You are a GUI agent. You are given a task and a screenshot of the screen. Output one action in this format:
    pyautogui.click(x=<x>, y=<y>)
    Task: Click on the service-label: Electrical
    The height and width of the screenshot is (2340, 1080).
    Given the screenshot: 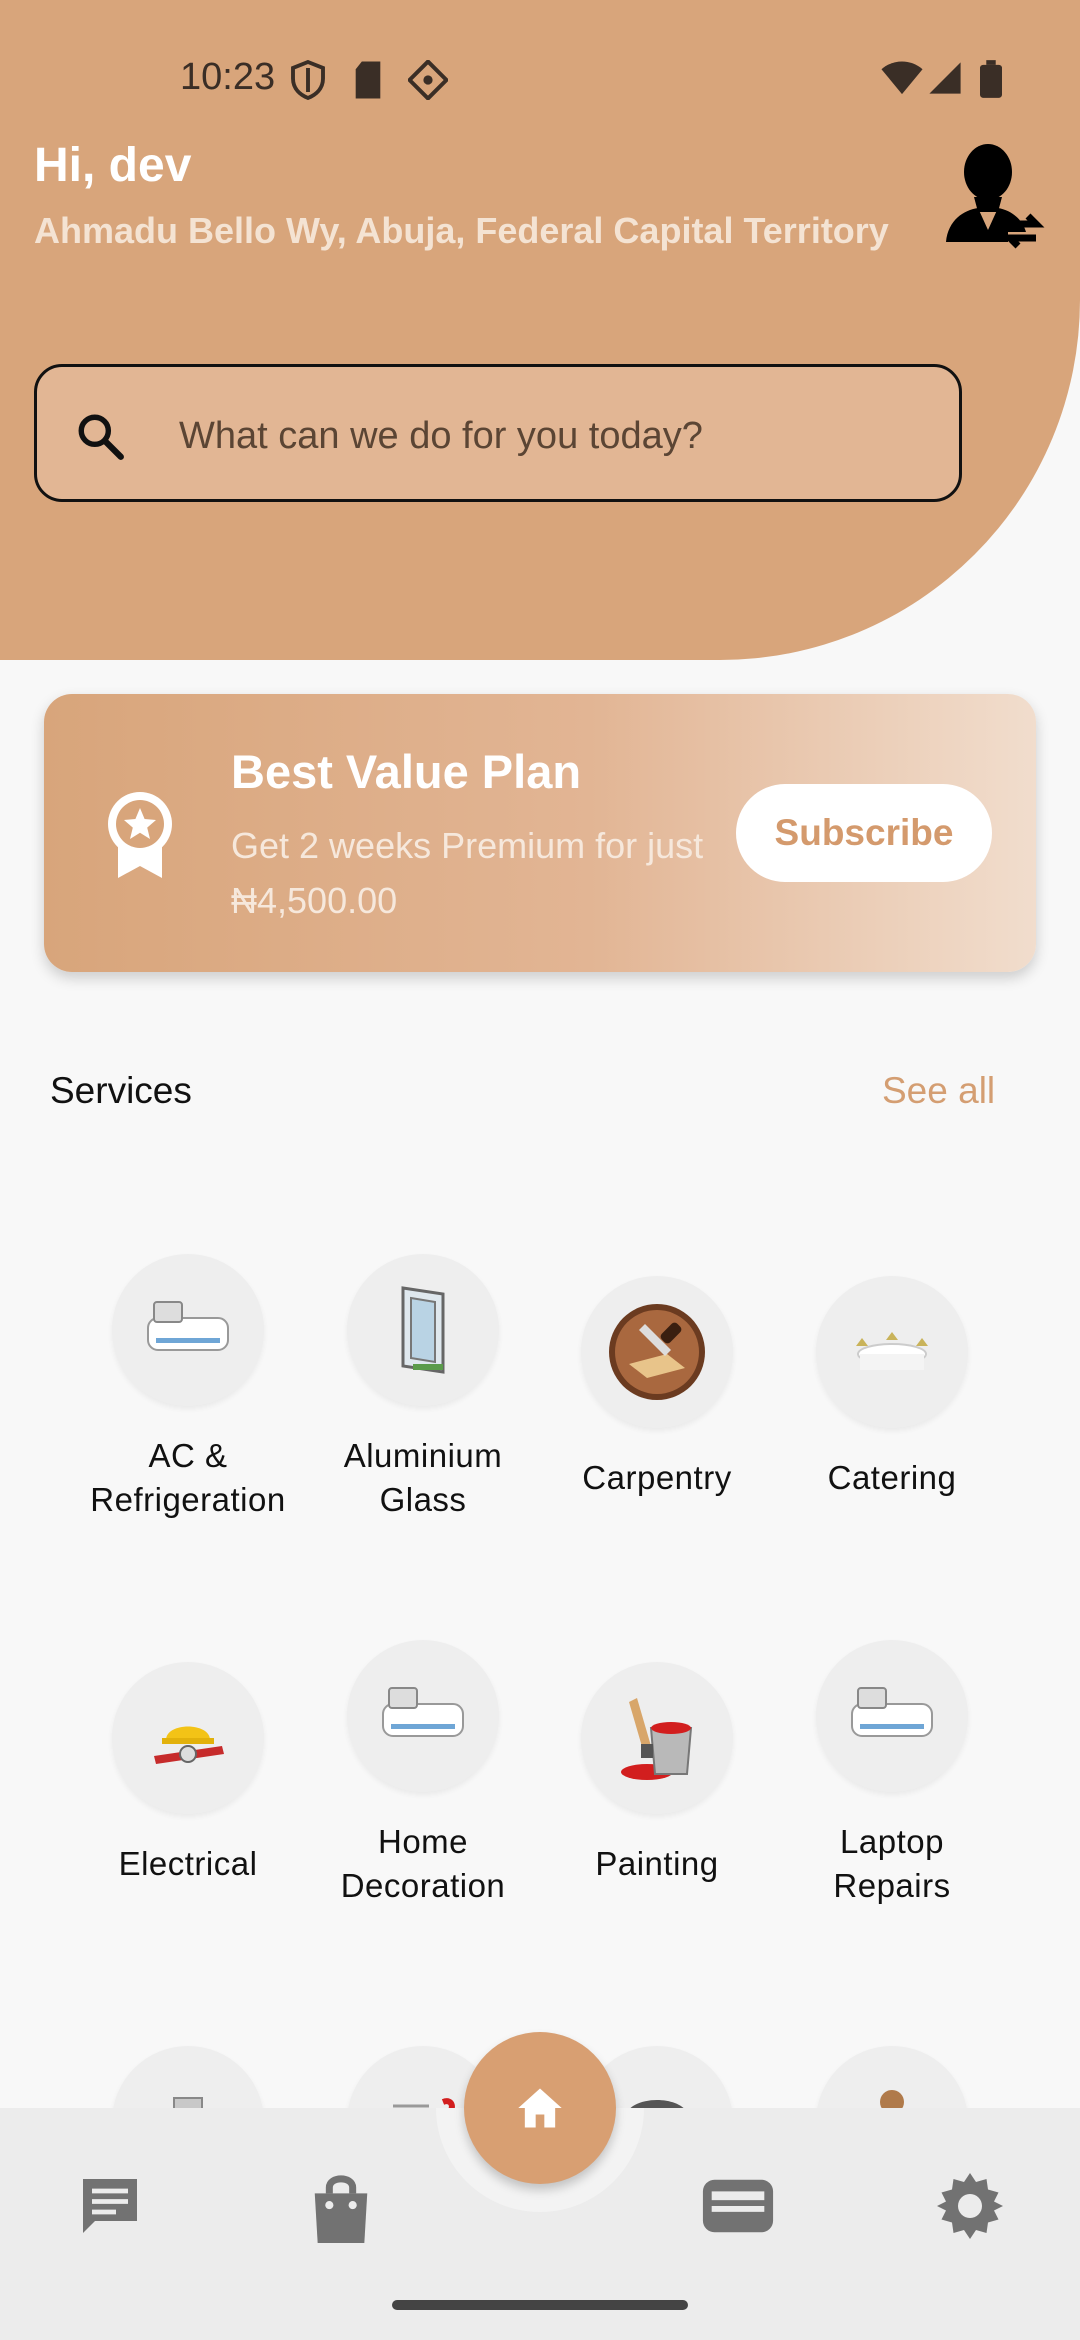 What is the action you would take?
    pyautogui.click(x=188, y=1863)
    